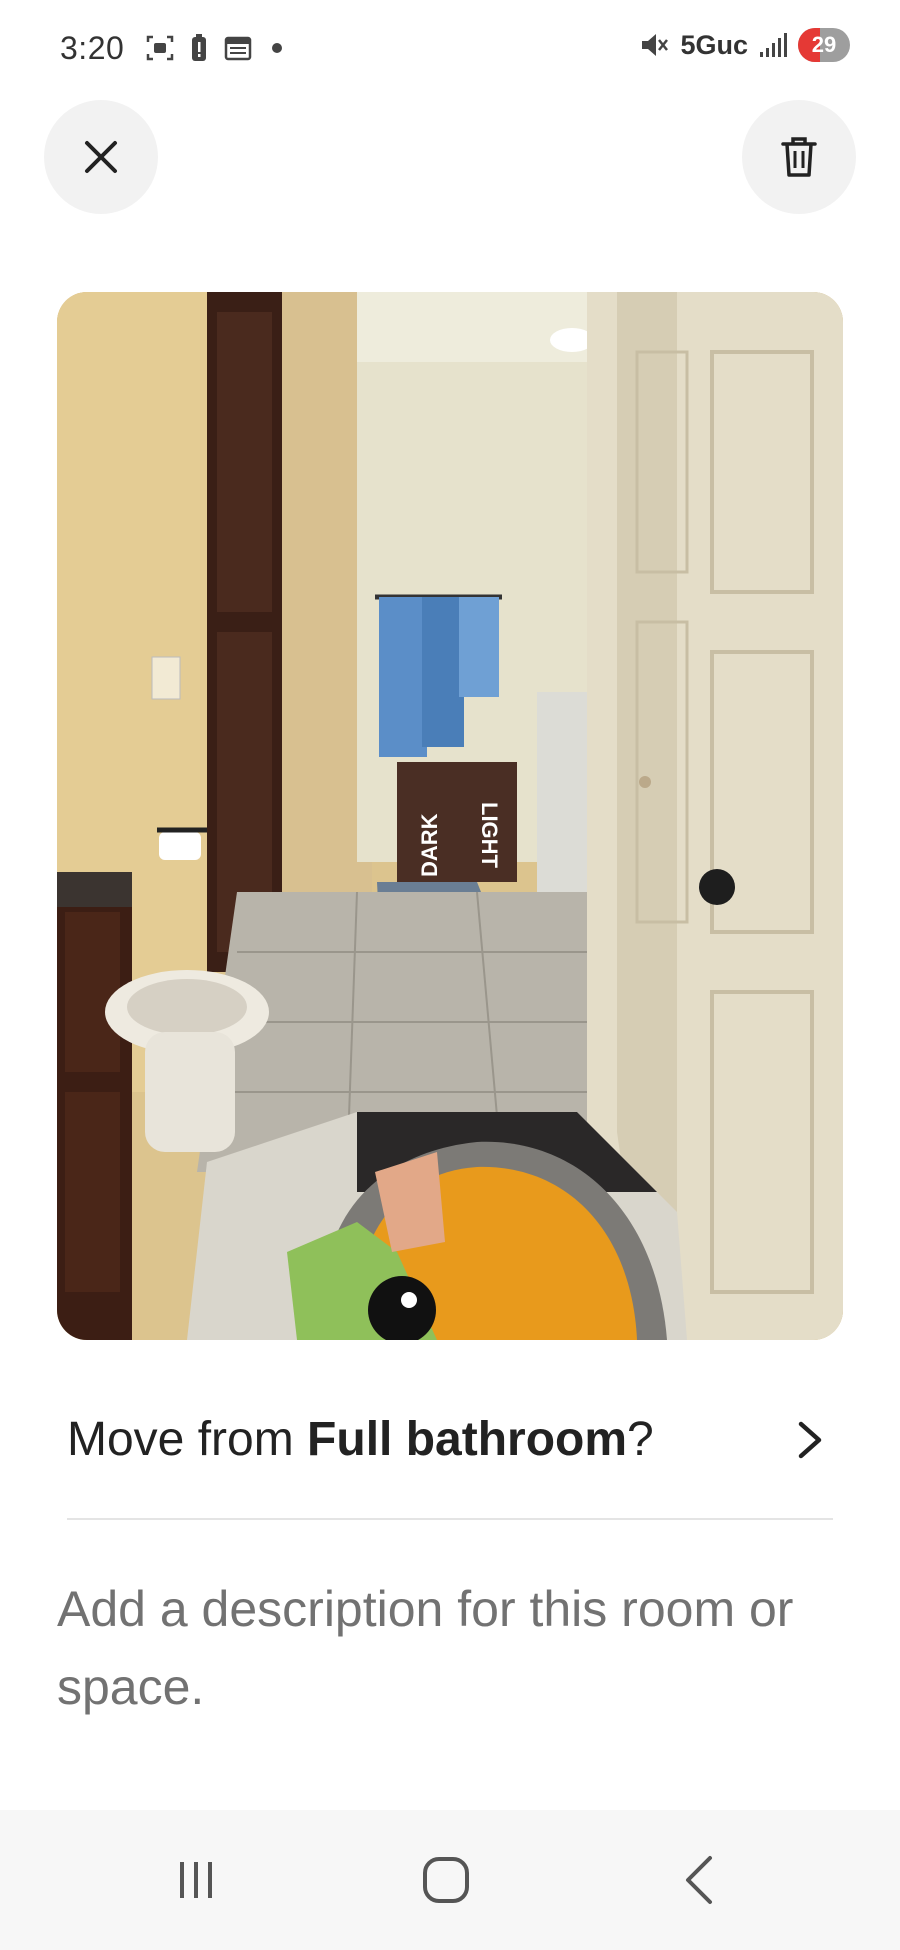  I want to click on back-icon, so click(699, 1880).